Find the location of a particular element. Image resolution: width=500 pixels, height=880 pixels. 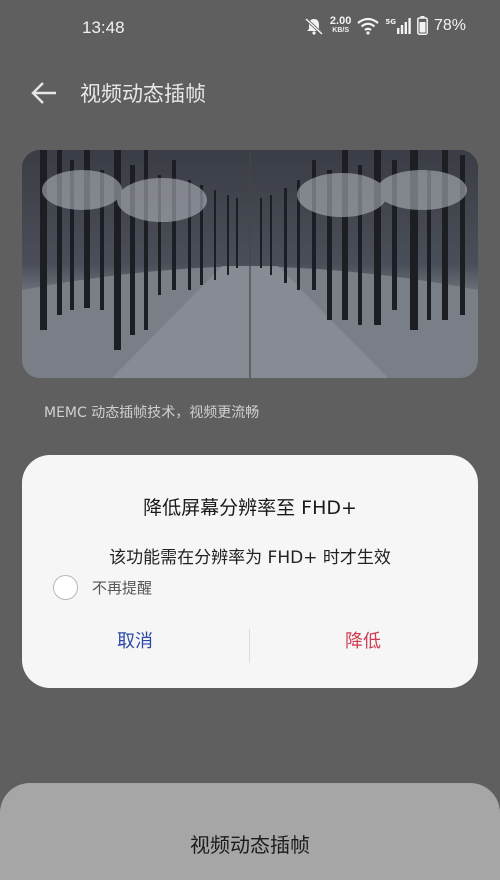

silent-icon is located at coordinates (313, 26).